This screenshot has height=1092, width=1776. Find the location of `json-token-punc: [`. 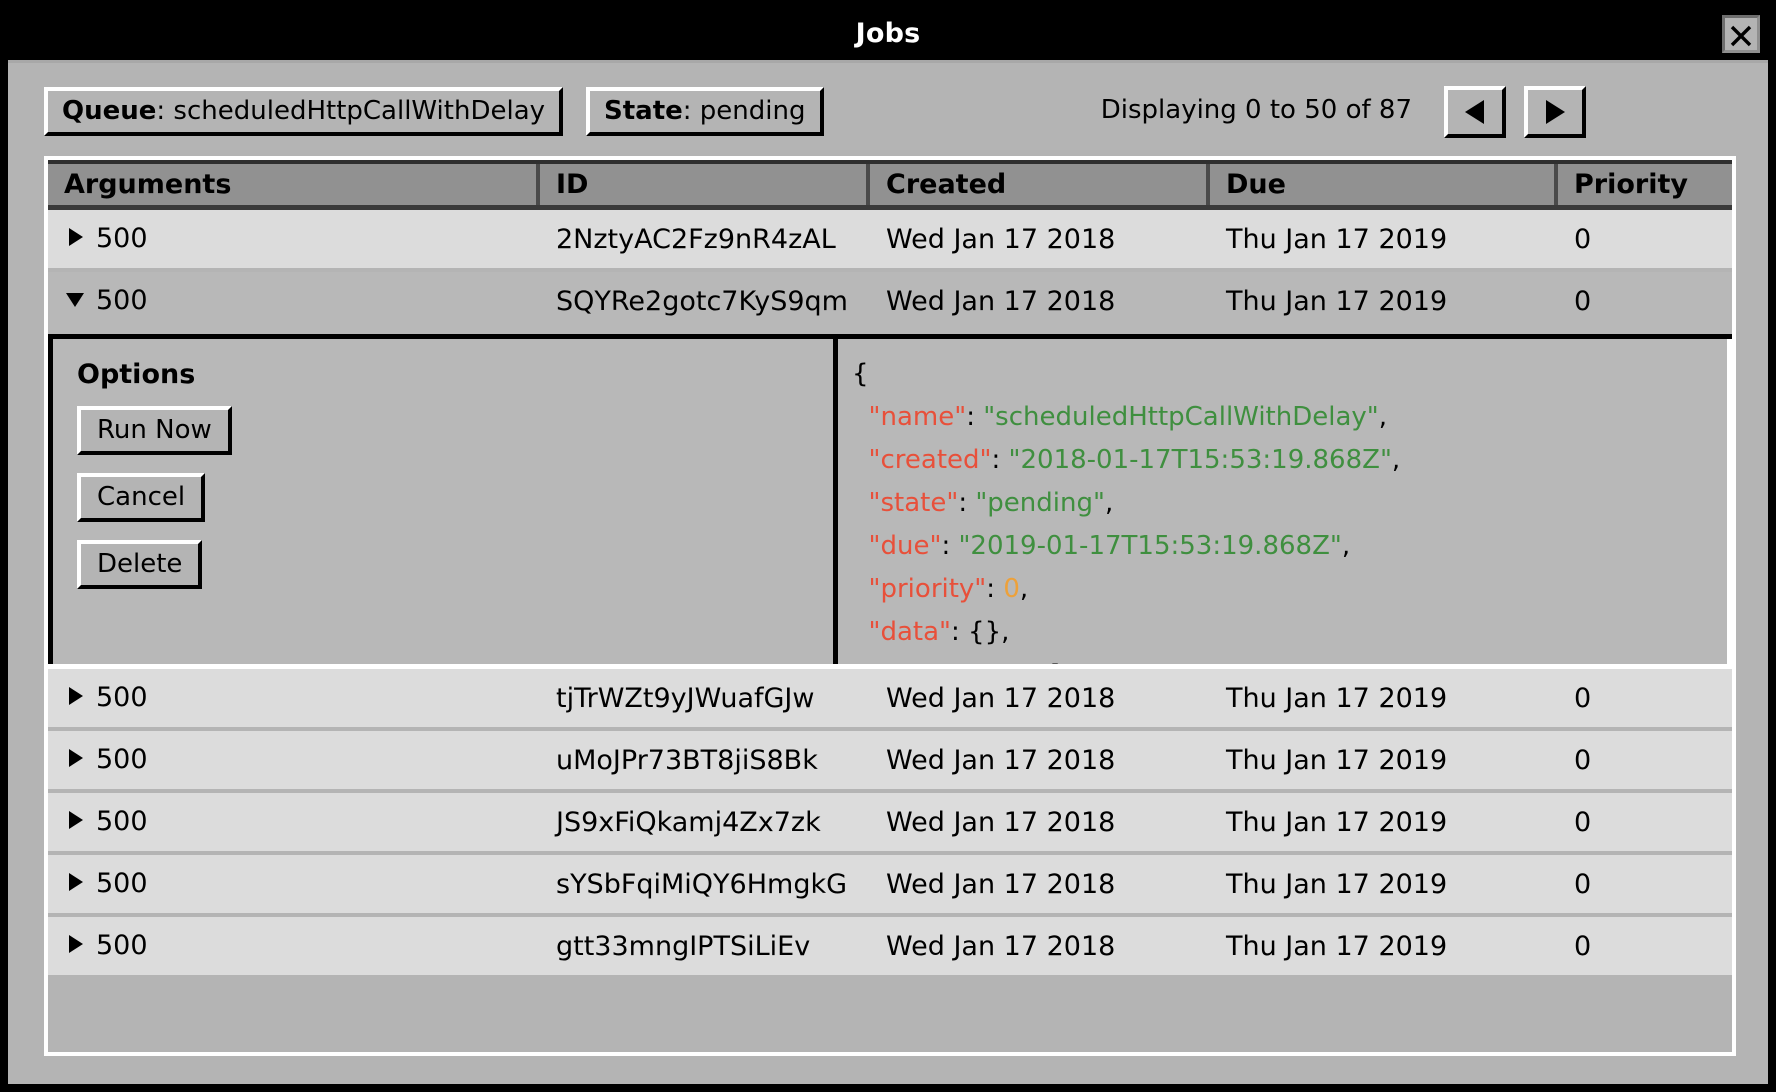

json-token-punc: [ is located at coordinates (1055, 662).